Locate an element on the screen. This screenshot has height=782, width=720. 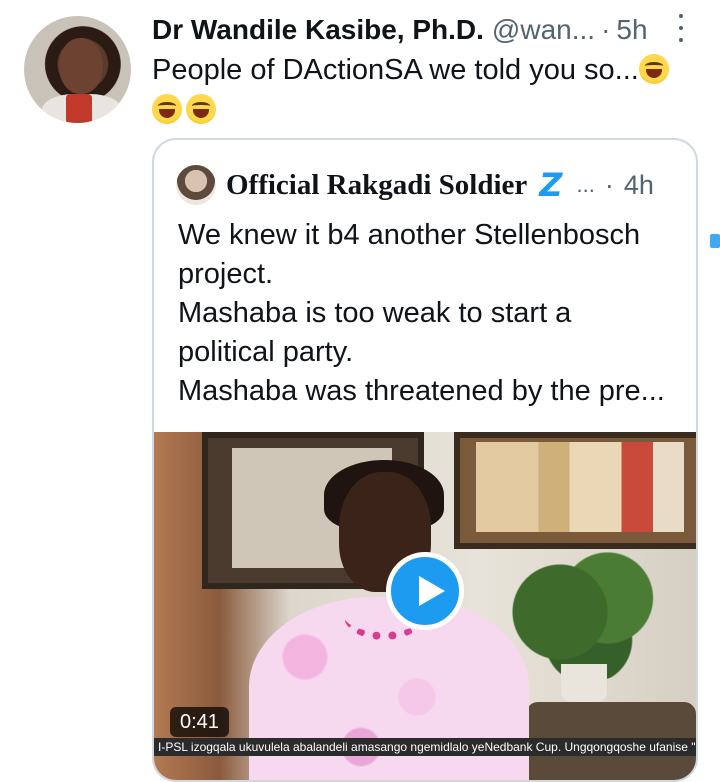
tweet-header: Dr Wandile Kasibe, Ph.D. @wan... · 5h is located at coordinates (421, 30).